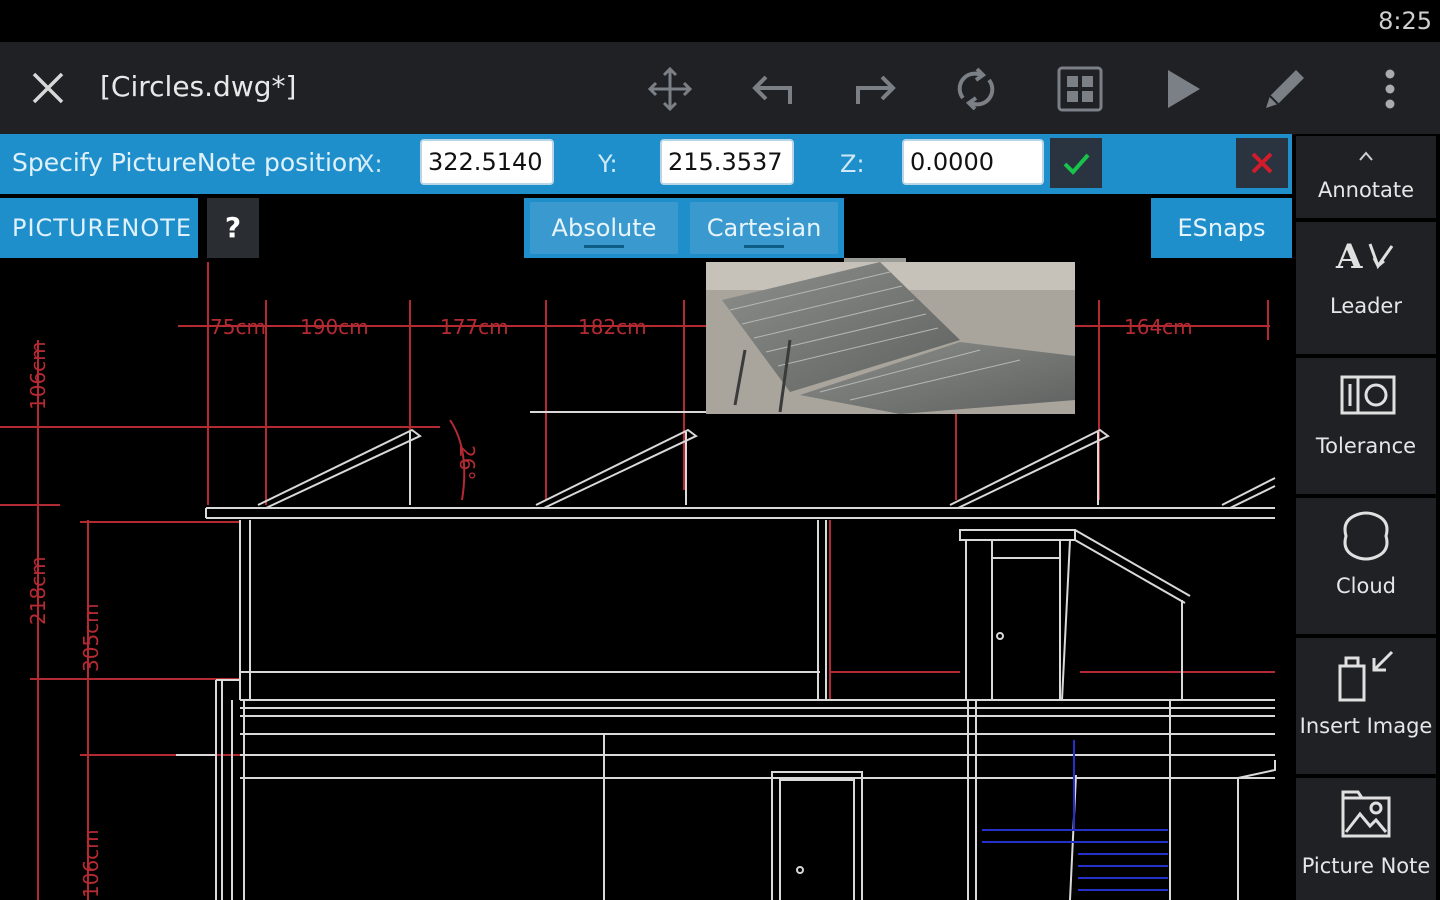 This screenshot has width=1440, height=900. I want to click on picture-note-tool: Picture Note, so click(1366, 839).